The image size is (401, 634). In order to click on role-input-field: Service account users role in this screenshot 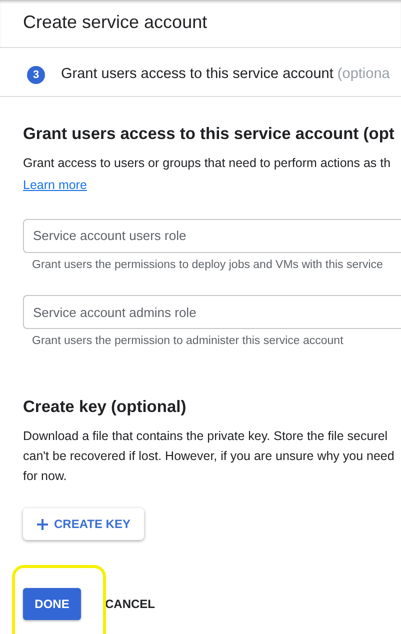, I will do `click(212, 235)`.